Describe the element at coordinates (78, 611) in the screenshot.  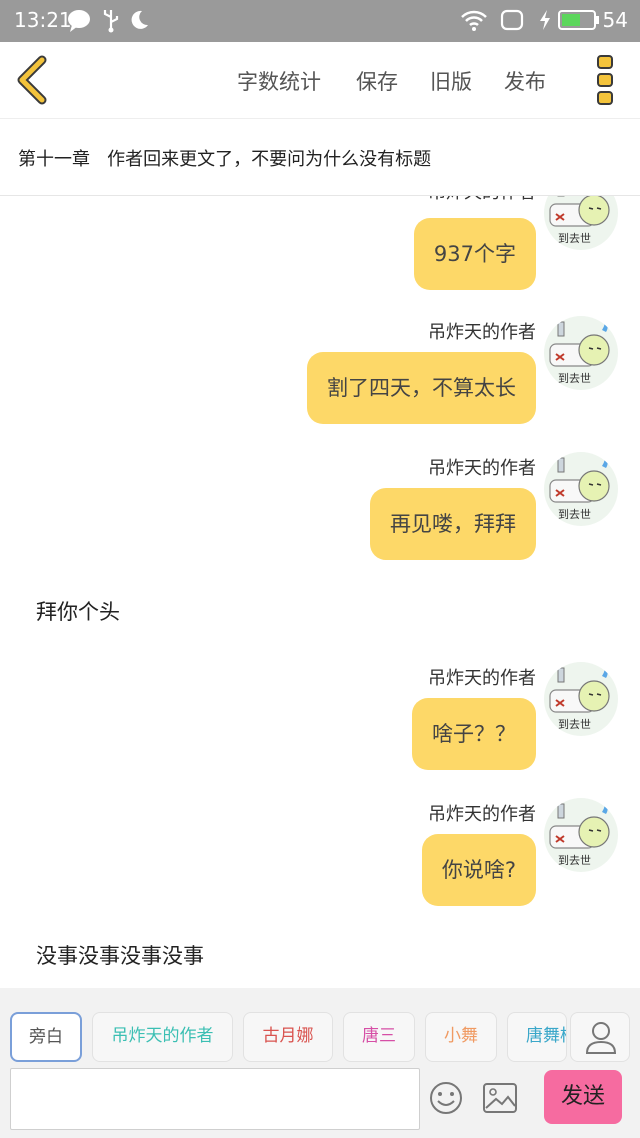
I see `narration-text: 拜你个头` at that location.